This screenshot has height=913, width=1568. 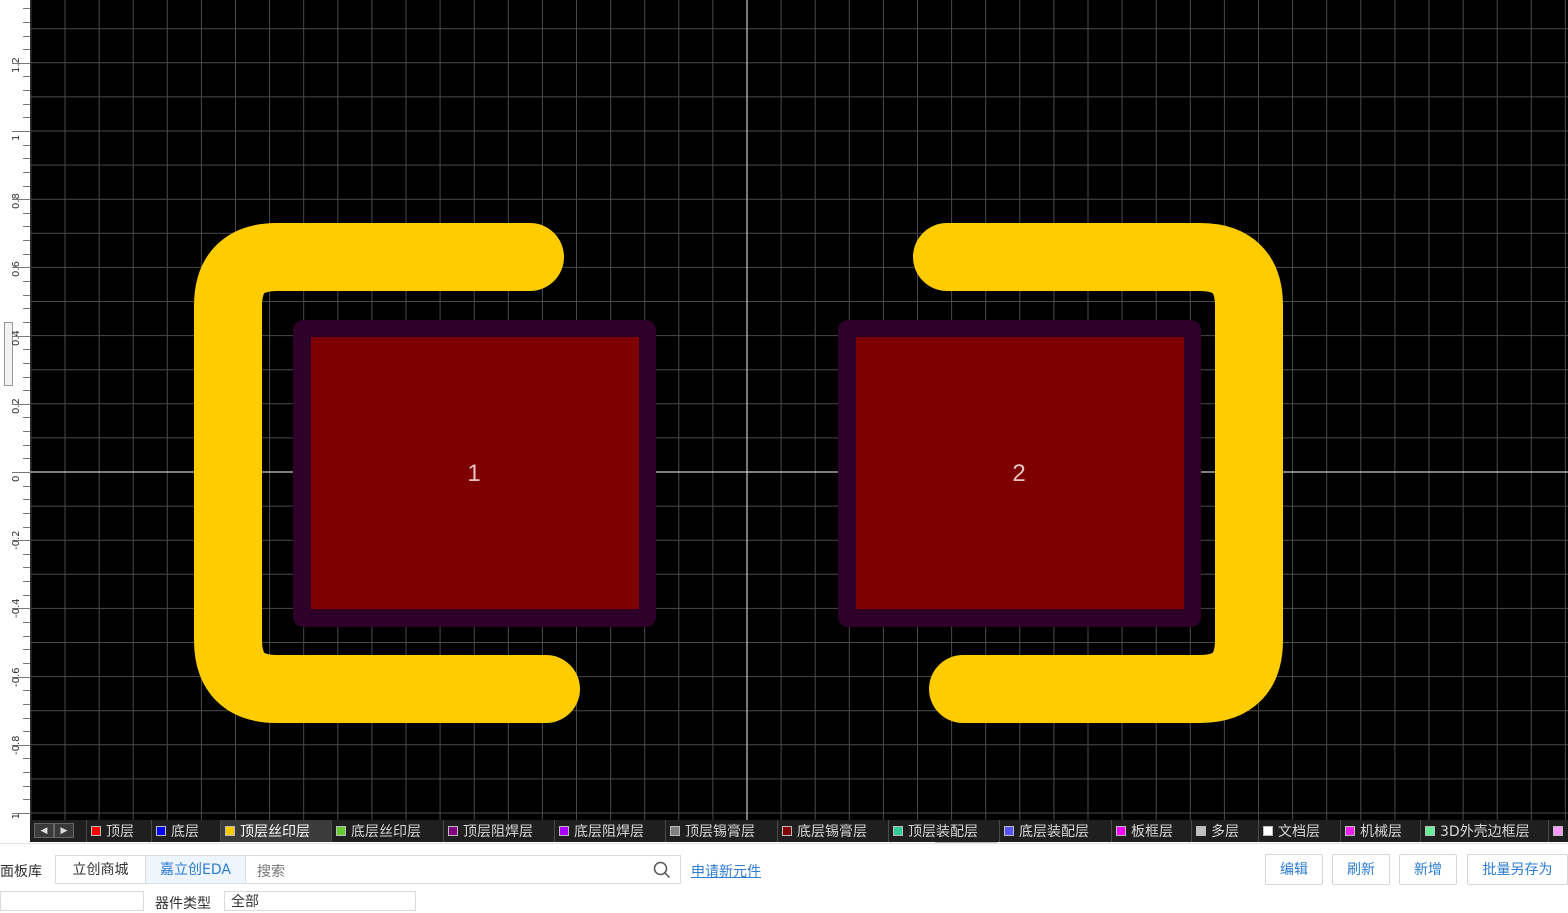 What do you see at coordinates (100, 869) in the screenshot?
I see `tab-lcsc-mall: 立创商城` at bounding box center [100, 869].